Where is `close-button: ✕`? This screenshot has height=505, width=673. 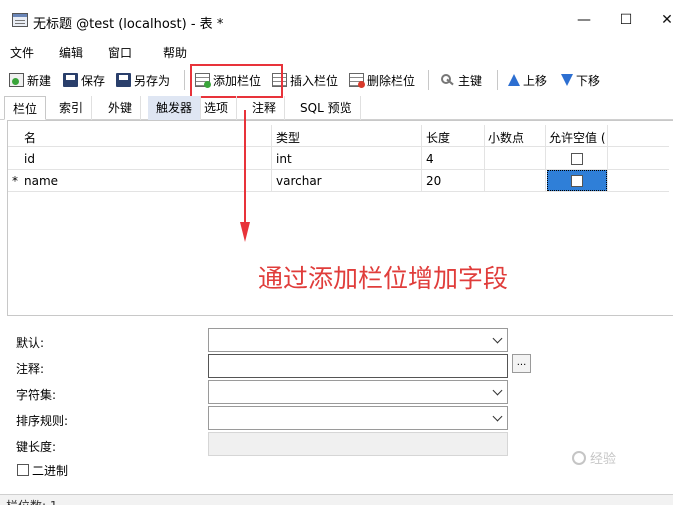 close-button: ✕ is located at coordinates (664, 20).